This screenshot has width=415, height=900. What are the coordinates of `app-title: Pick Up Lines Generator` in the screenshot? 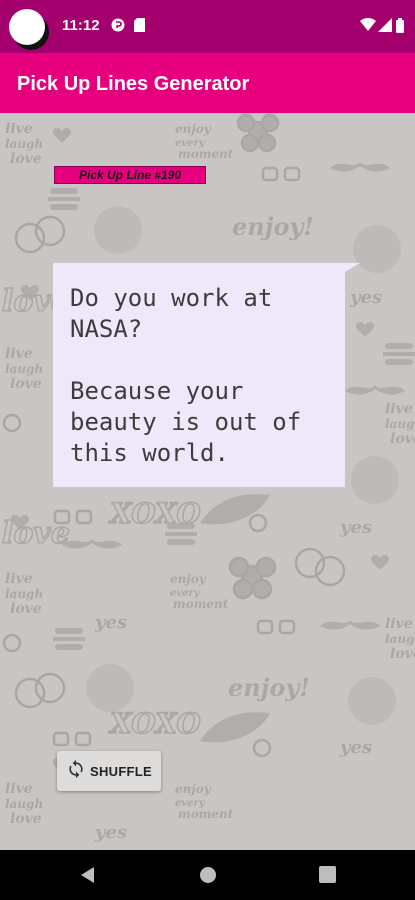 It's located at (133, 84).